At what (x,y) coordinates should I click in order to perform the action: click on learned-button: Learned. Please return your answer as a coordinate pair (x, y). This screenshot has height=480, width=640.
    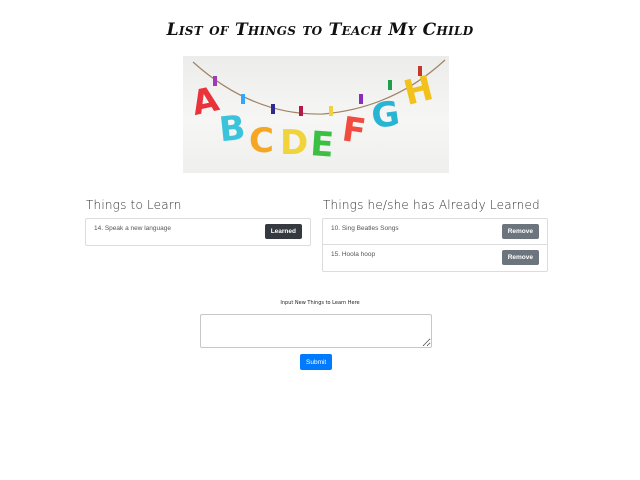
    Looking at the image, I should click on (283, 231).